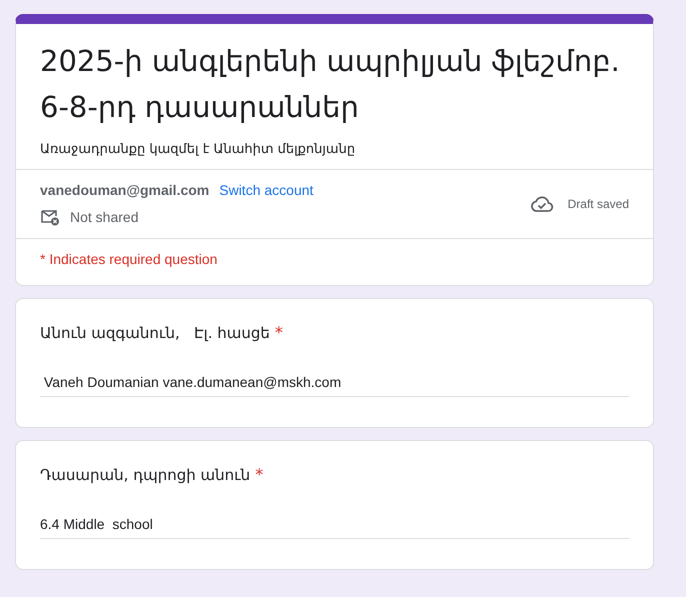 This screenshot has width=686, height=597. I want to click on sharing-status: Not shared, so click(104, 217).